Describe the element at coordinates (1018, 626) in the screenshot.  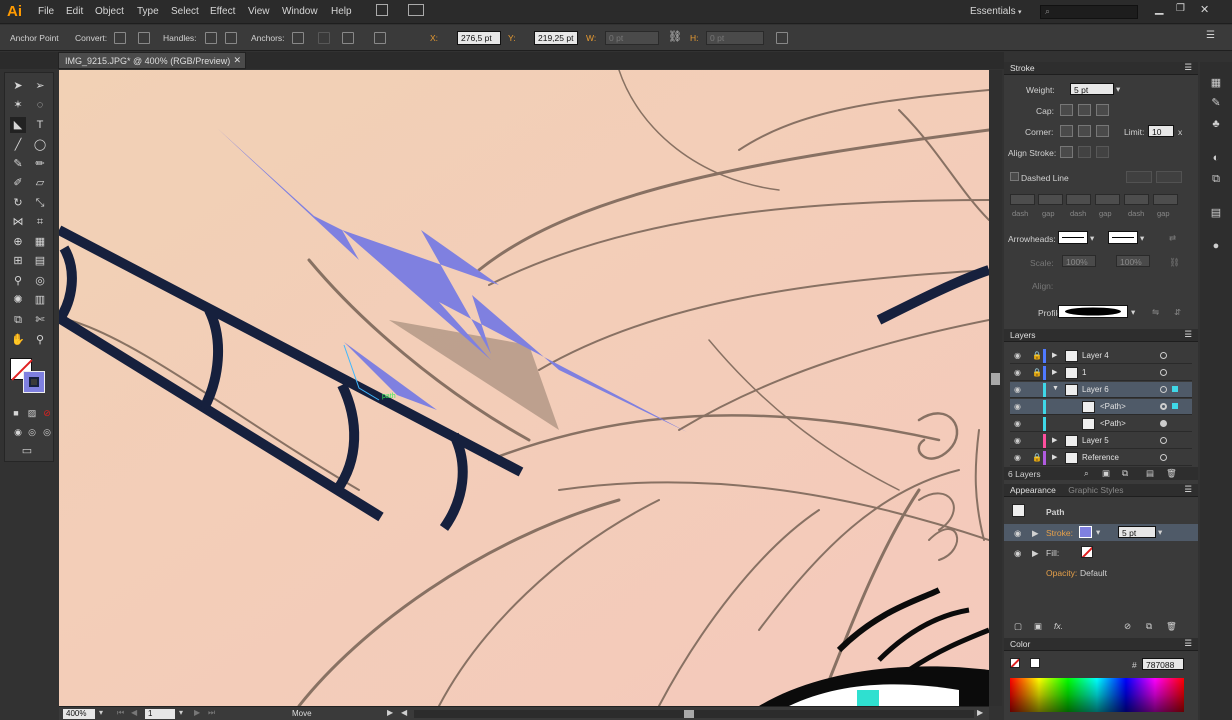
I see `new-stroke-icon: ▢` at that location.